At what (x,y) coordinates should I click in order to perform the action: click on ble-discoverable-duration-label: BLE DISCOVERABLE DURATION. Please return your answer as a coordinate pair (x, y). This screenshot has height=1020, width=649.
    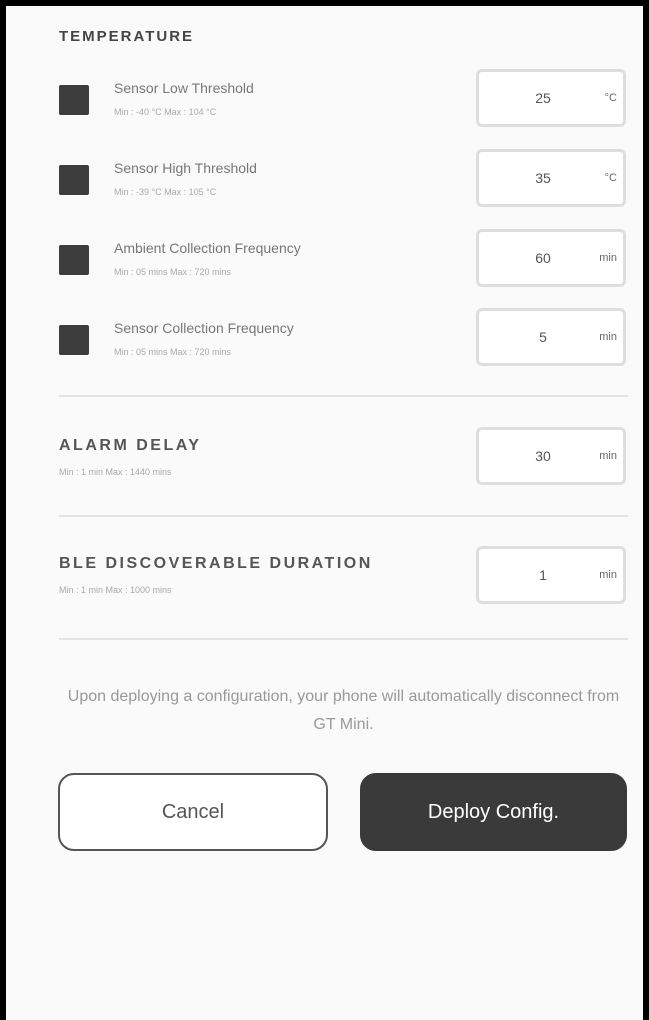
    Looking at the image, I should click on (216, 563).